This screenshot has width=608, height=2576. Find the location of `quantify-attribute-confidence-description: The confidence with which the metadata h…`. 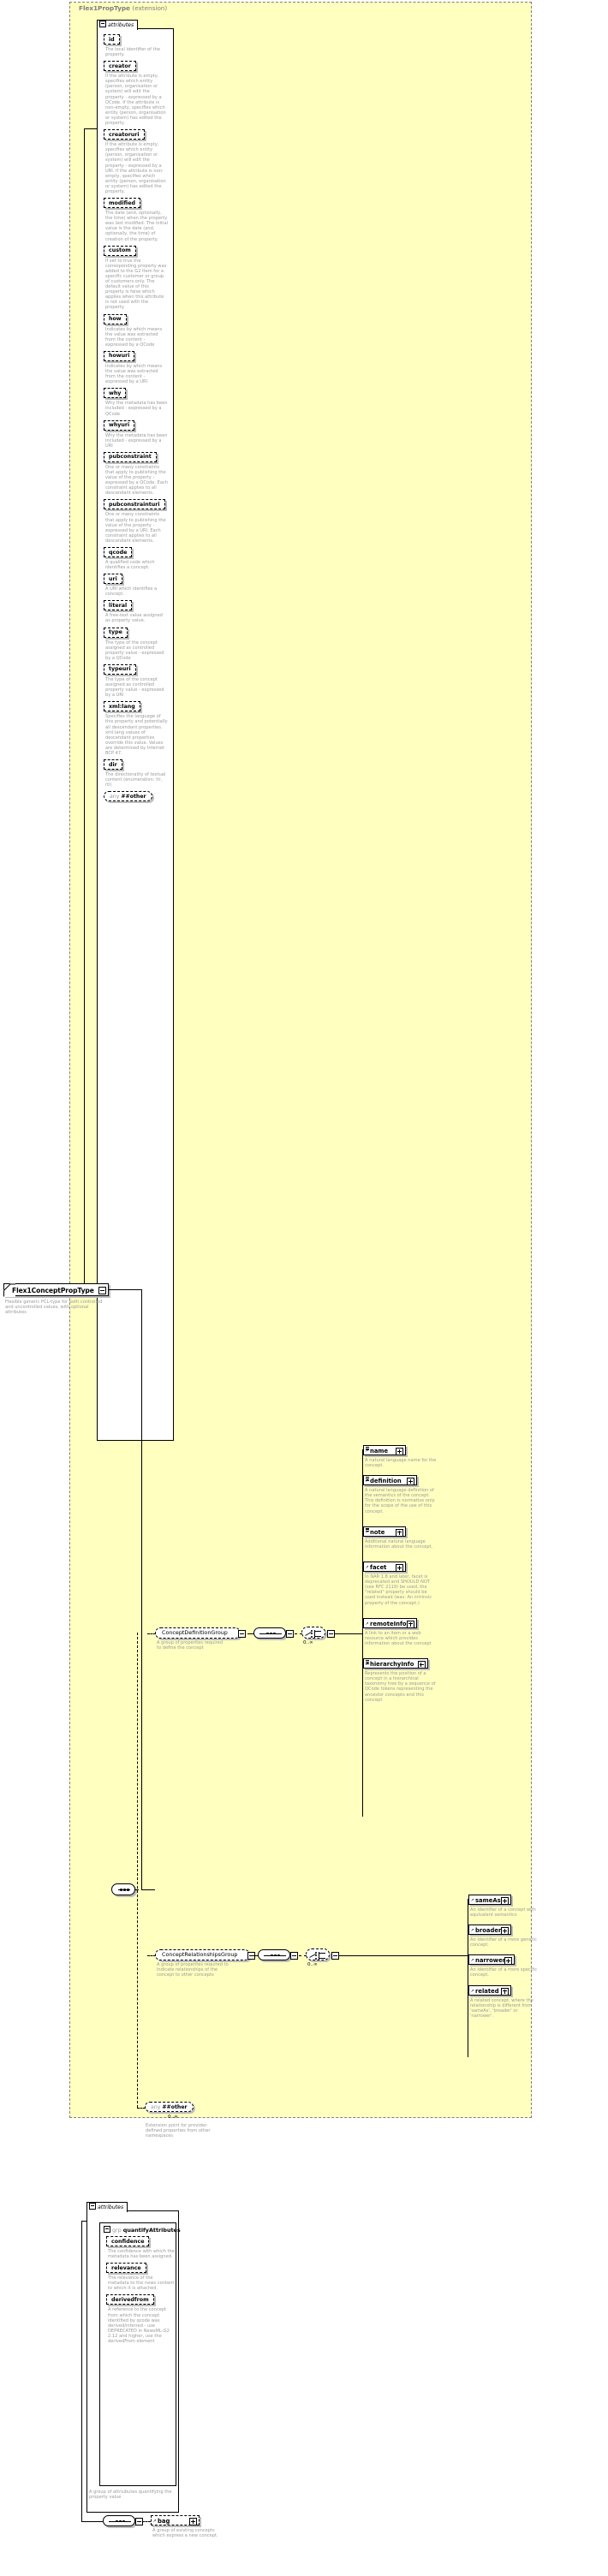

quantify-attribute-confidence-description: The confidence with which the metadata h… is located at coordinates (142, 2254).